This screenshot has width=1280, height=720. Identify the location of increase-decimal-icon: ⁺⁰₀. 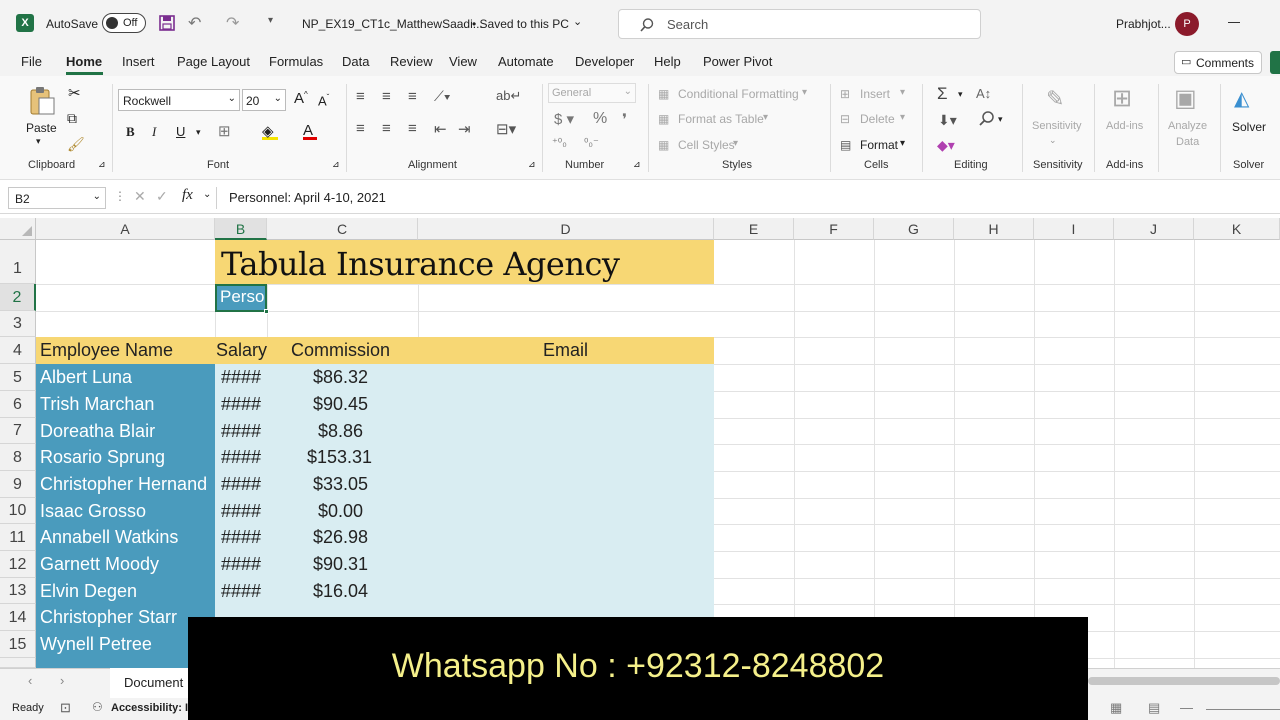
(559, 142).